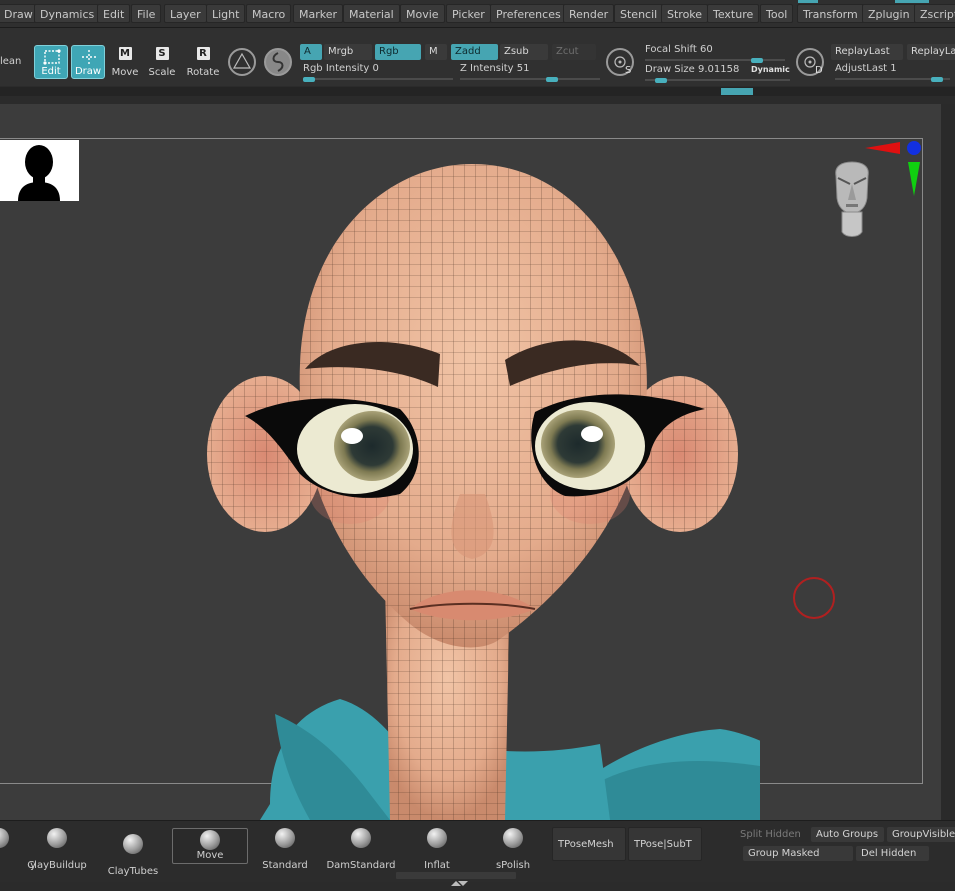 The image size is (955, 891). What do you see at coordinates (528, 13) in the screenshot?
I see `menu-preferences: Preferences` at bounding box center [528, 13].